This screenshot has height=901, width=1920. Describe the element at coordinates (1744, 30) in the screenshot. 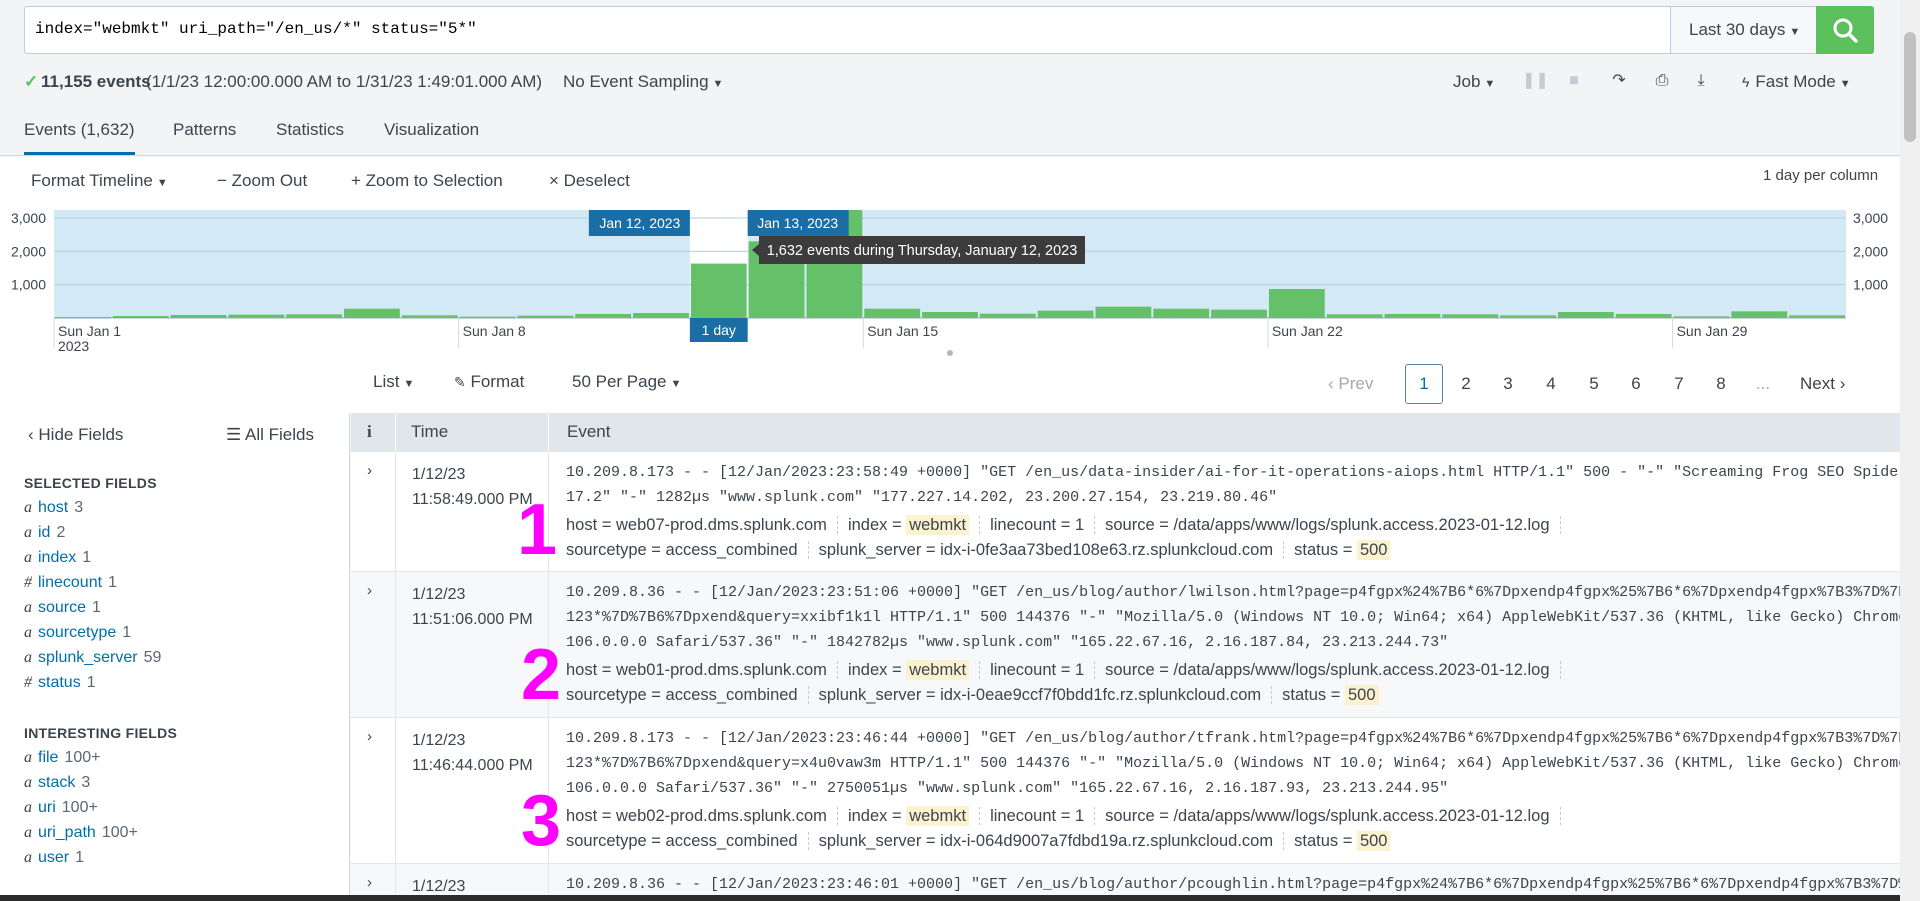

I see `time-range-picker: Last 30 days ▼` at that location.